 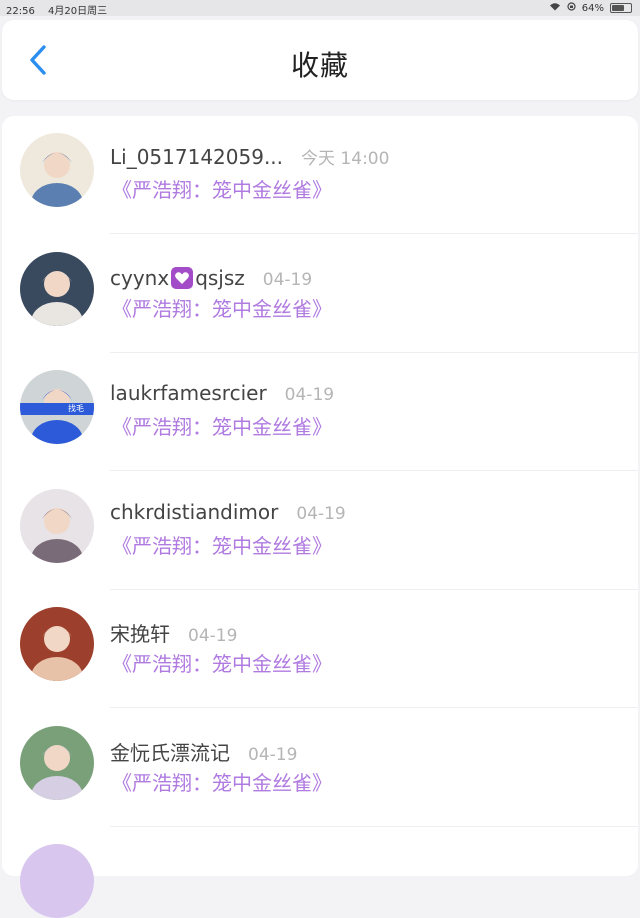 I want to click on user-name: cyynx qsjsz, so click(x=177, y=276).